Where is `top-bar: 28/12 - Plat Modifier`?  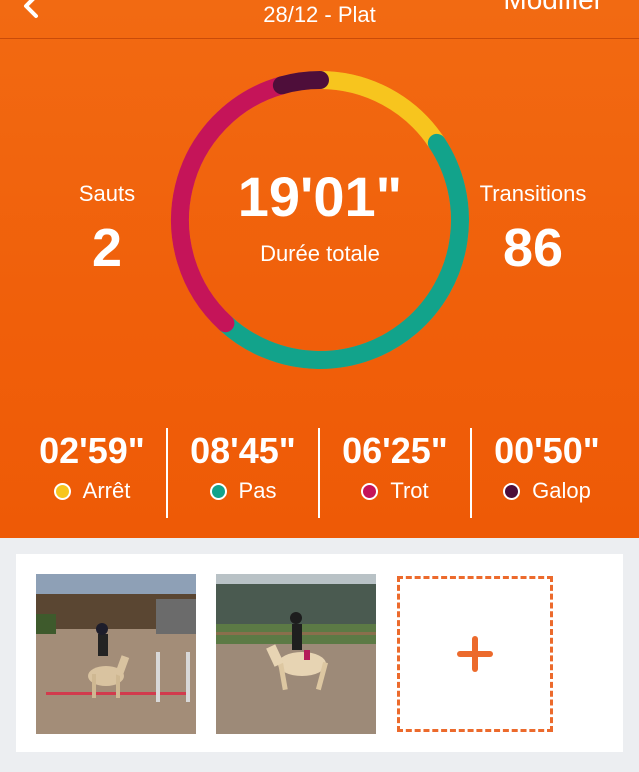
top-bar: 28/12 - Plat Modifier is located at coordinates (319, 19).